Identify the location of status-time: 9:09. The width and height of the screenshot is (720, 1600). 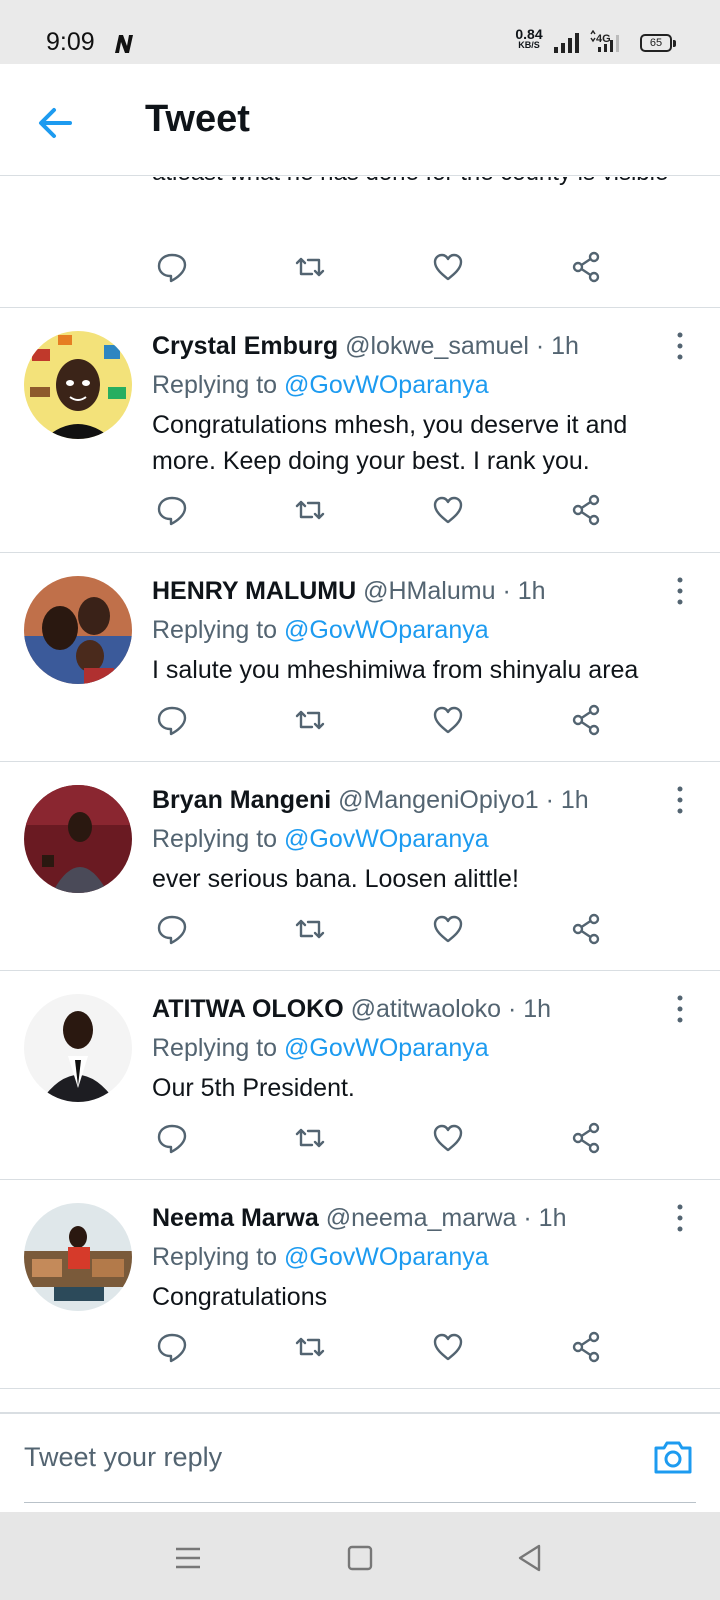
(70, 42).